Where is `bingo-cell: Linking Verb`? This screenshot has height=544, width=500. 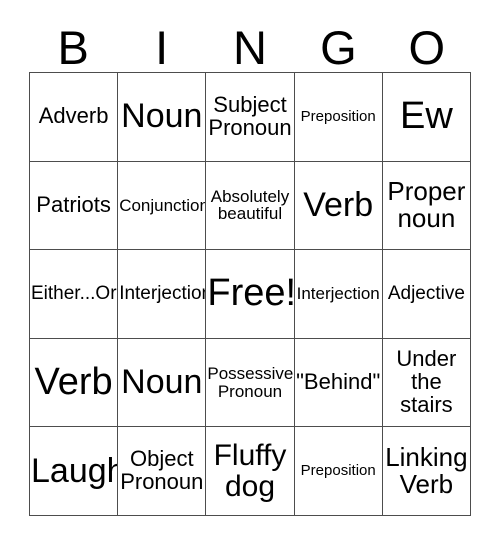
bingo-cell: Linking Verb is located at coordinates (426, 471).